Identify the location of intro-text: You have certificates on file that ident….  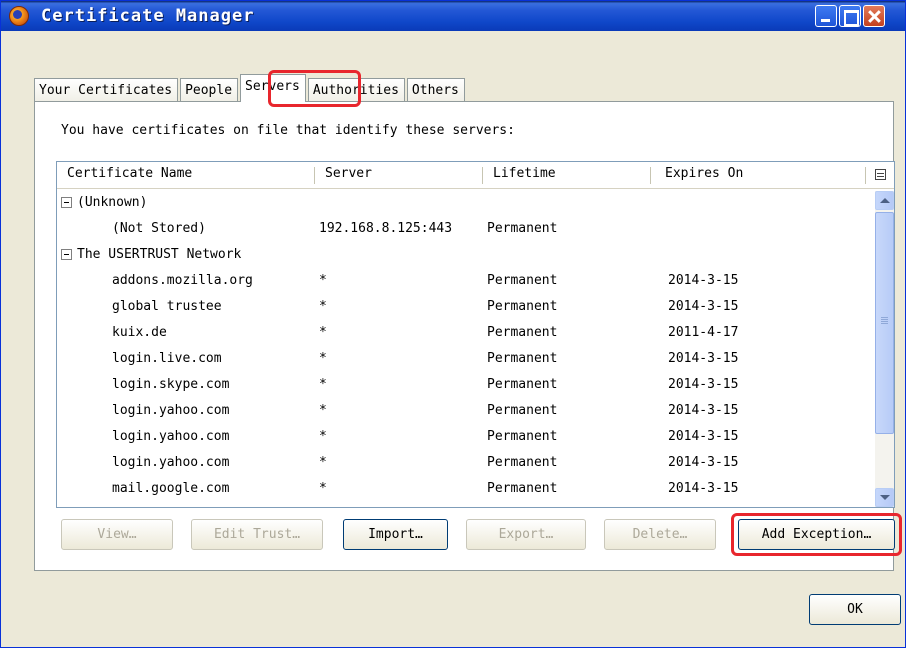
(288, 130).